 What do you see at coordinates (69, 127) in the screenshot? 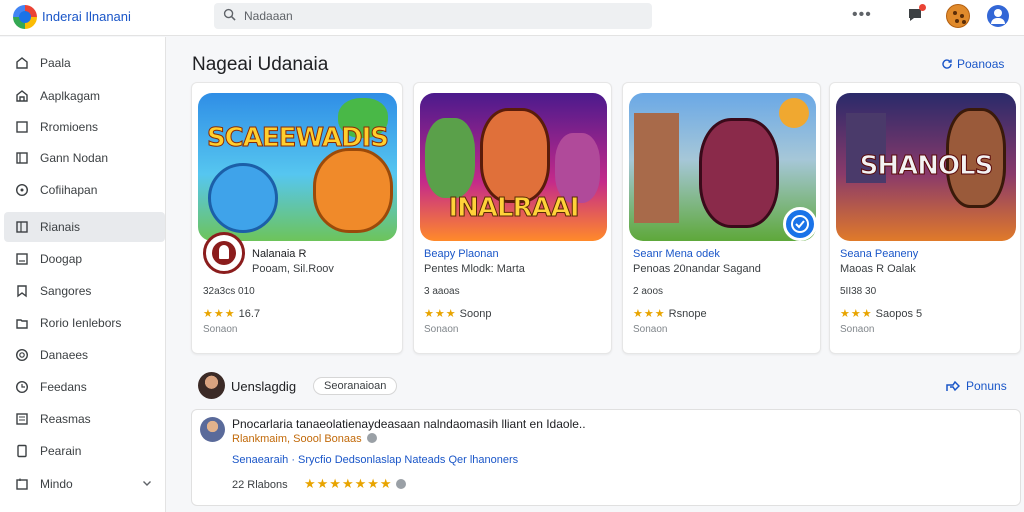
I see `sidebar-item-label: Rromioens` at bounding box center [69, 127].